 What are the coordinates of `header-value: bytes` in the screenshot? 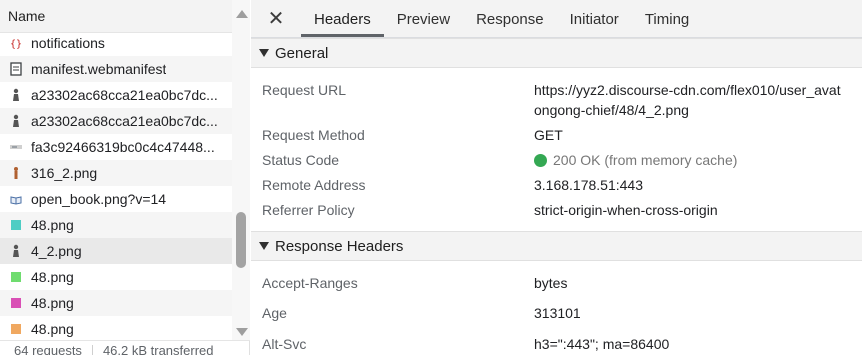 It's located at (551, 283).